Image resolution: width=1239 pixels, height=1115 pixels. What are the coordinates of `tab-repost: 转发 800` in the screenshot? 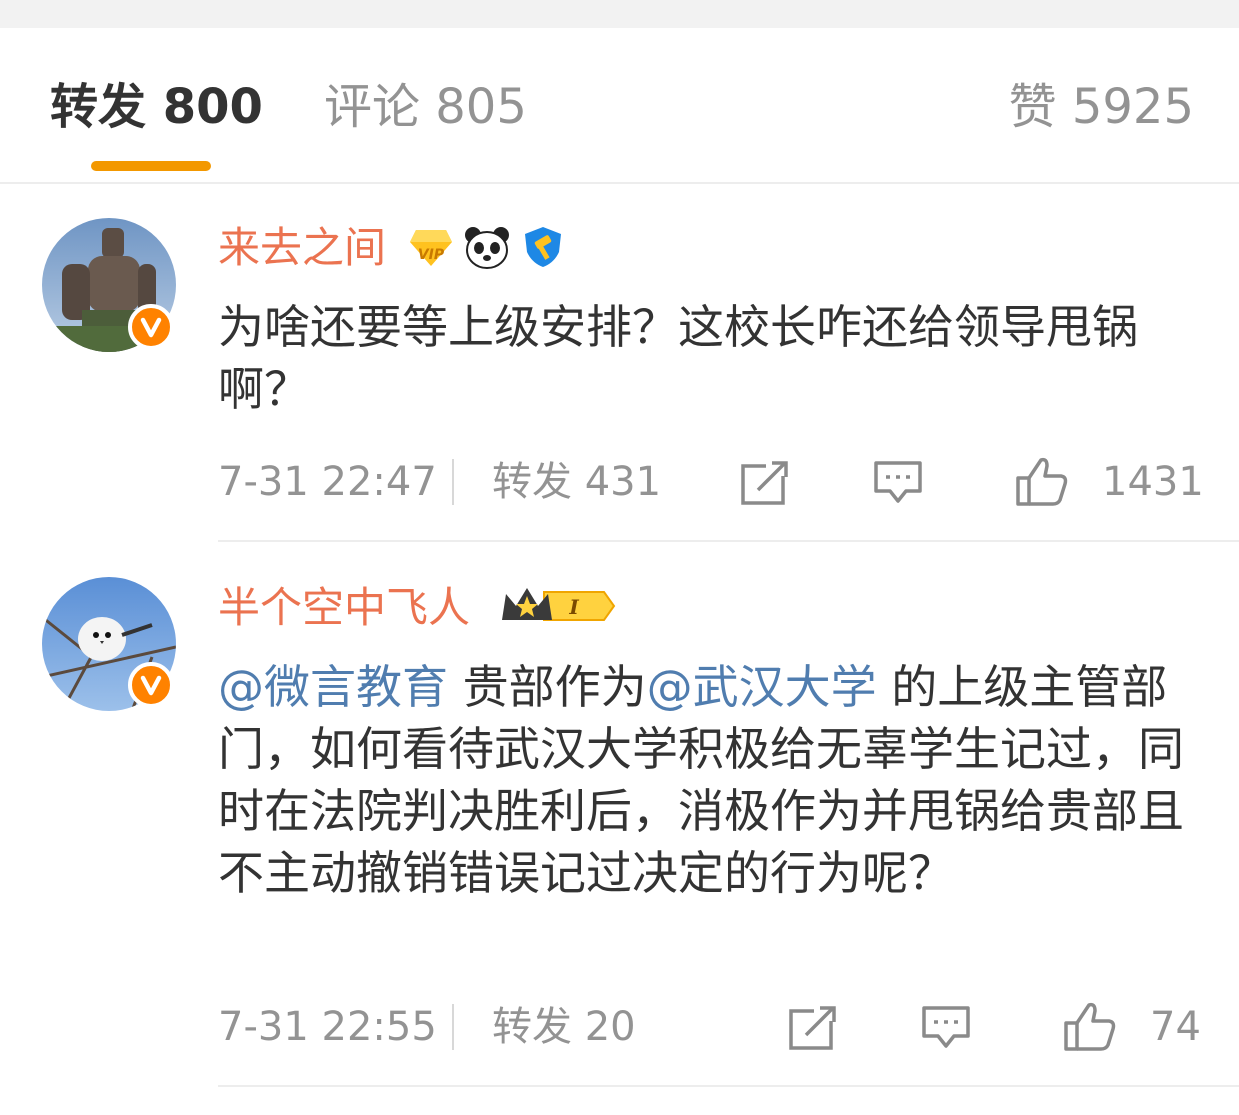 It's located at (156, 107).